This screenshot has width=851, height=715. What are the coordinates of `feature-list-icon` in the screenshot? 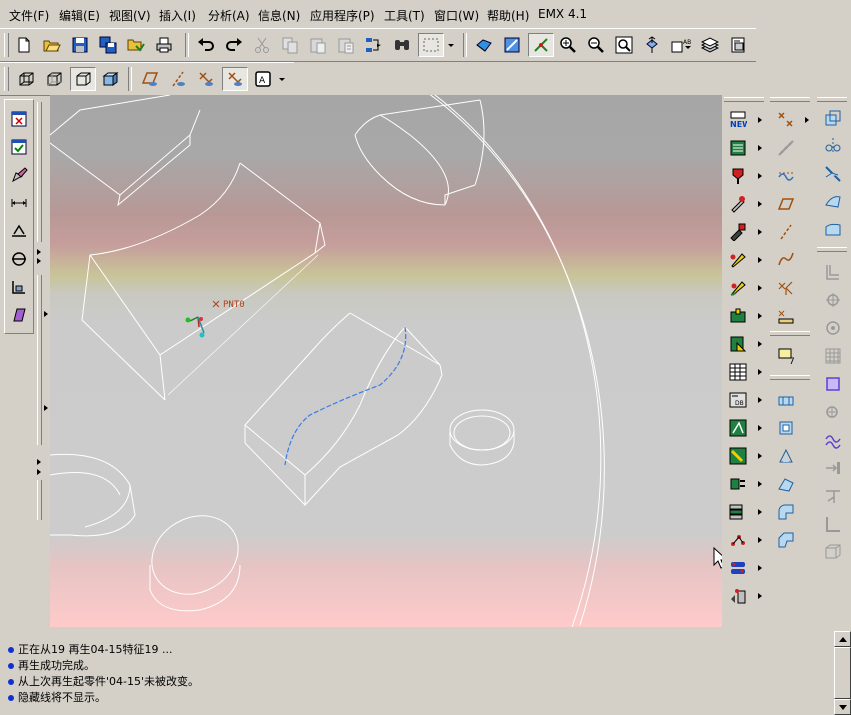 It's located at (738, 148).